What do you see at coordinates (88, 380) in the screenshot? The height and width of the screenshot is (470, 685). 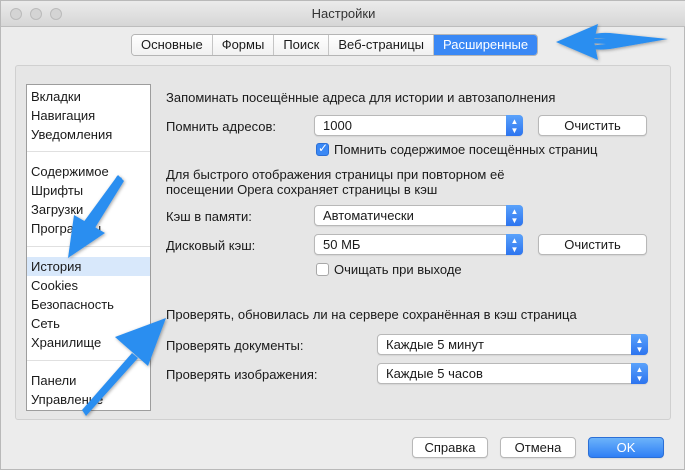 I see `sidebar-item-panels: Панели` at bounding box center [88, 380].